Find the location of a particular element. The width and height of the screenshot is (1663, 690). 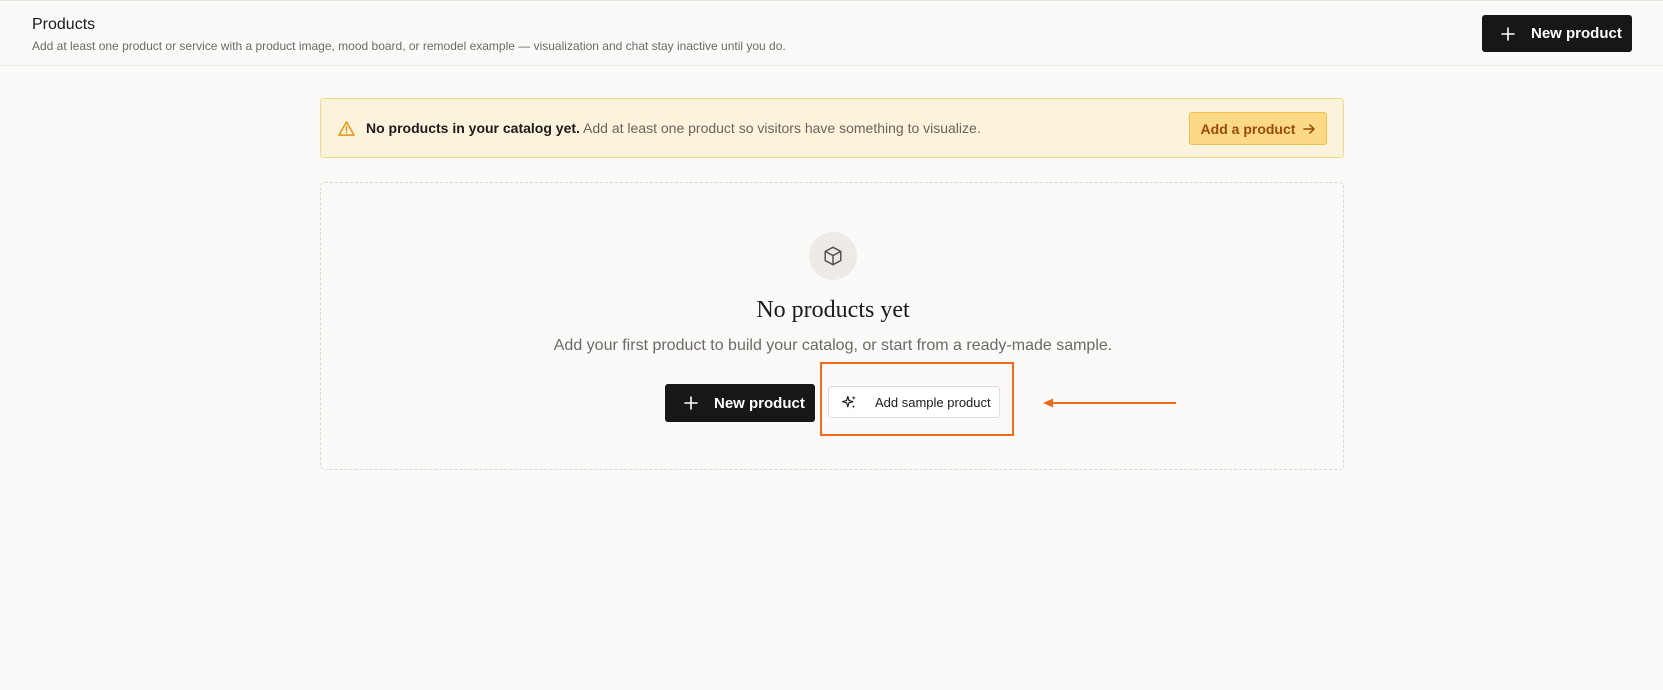

annotation-highlight-box is located at coordinates (917, 399).